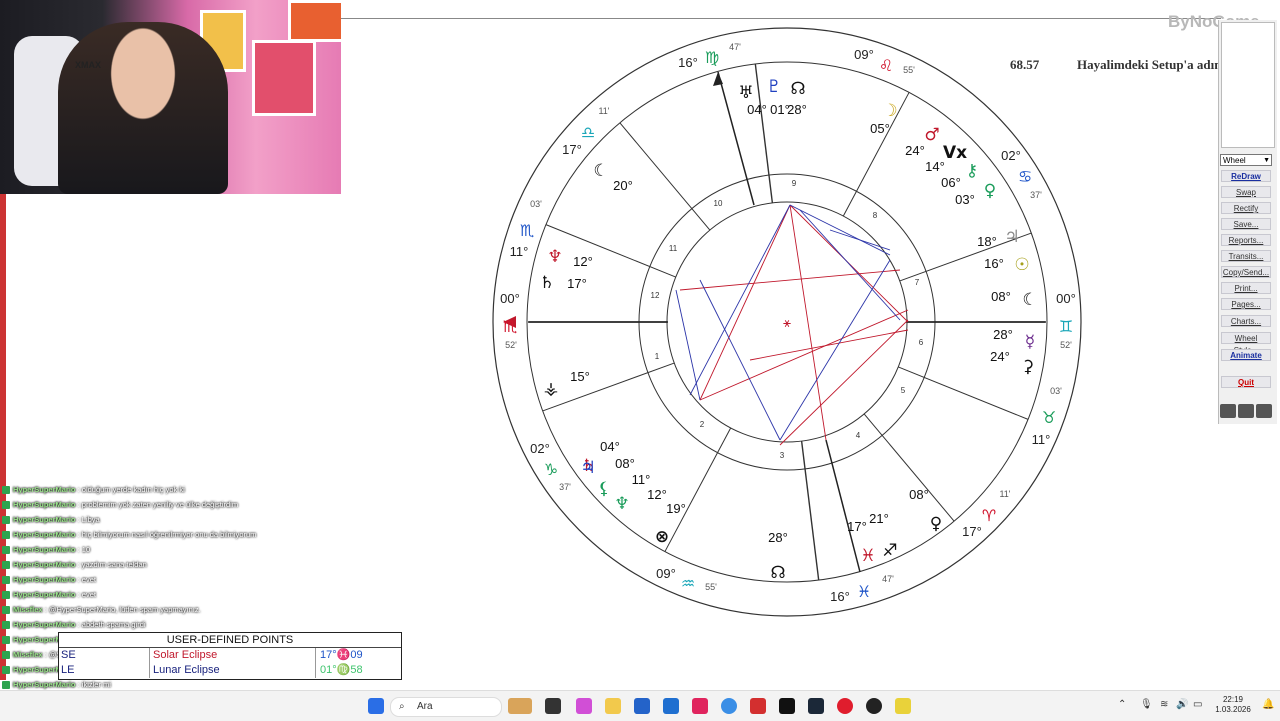 This screenshot has width=1280, height=721. Describe the element at coordinates (641, 479) in the screenshot. I see `planet-degree: 11°` at that location.